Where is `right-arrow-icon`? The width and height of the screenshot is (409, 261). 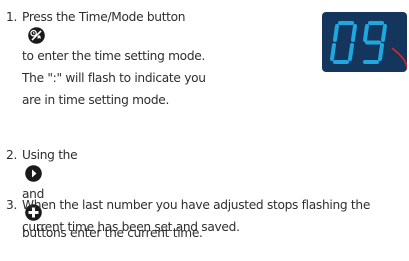 right-arrow-icon is located at coordinates (112, 173).